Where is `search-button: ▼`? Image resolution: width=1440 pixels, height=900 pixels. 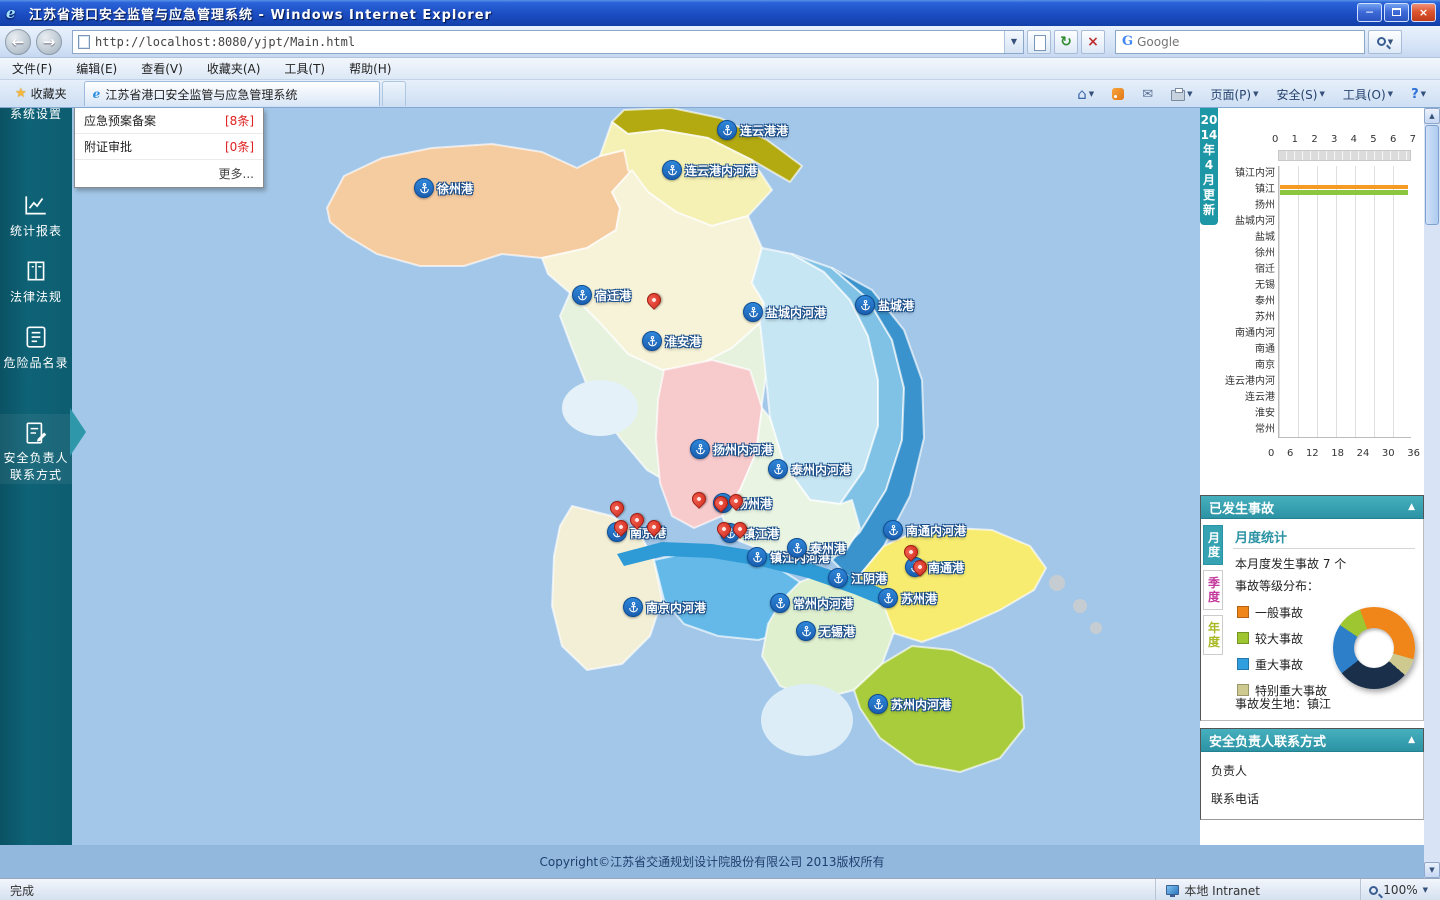
search-button: ▼ is located at coordinates (1385, 41).